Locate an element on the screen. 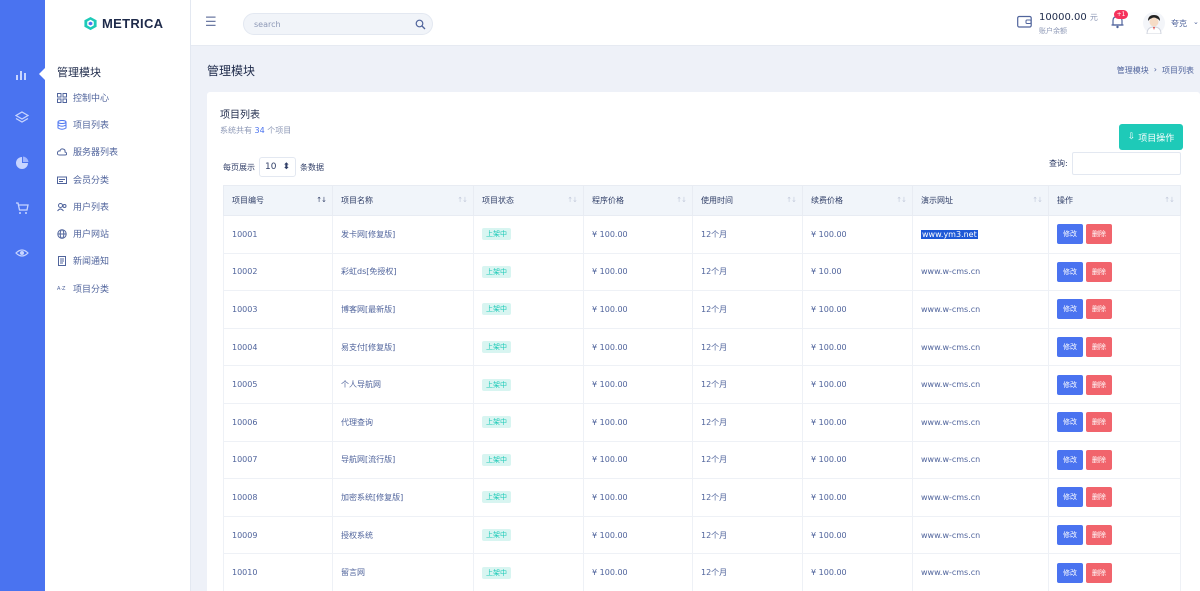 The image size is (1200, 591). filter-input is located at coordinates (1126, 163).